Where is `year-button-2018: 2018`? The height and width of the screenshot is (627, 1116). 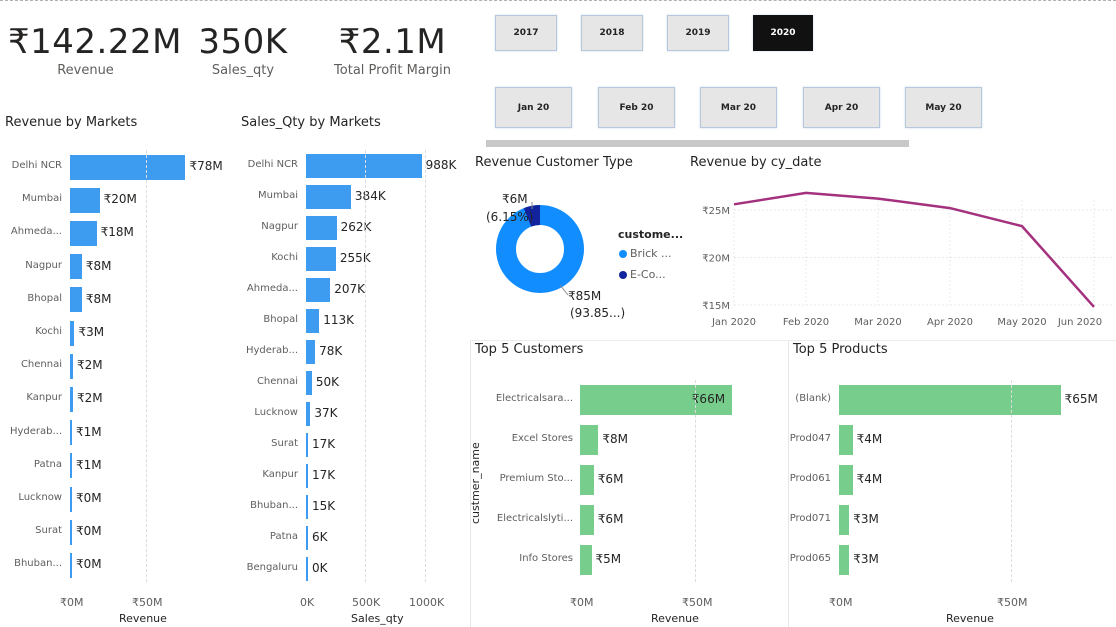
year-button-2018: 2018 is located at coordinates (612, 33).